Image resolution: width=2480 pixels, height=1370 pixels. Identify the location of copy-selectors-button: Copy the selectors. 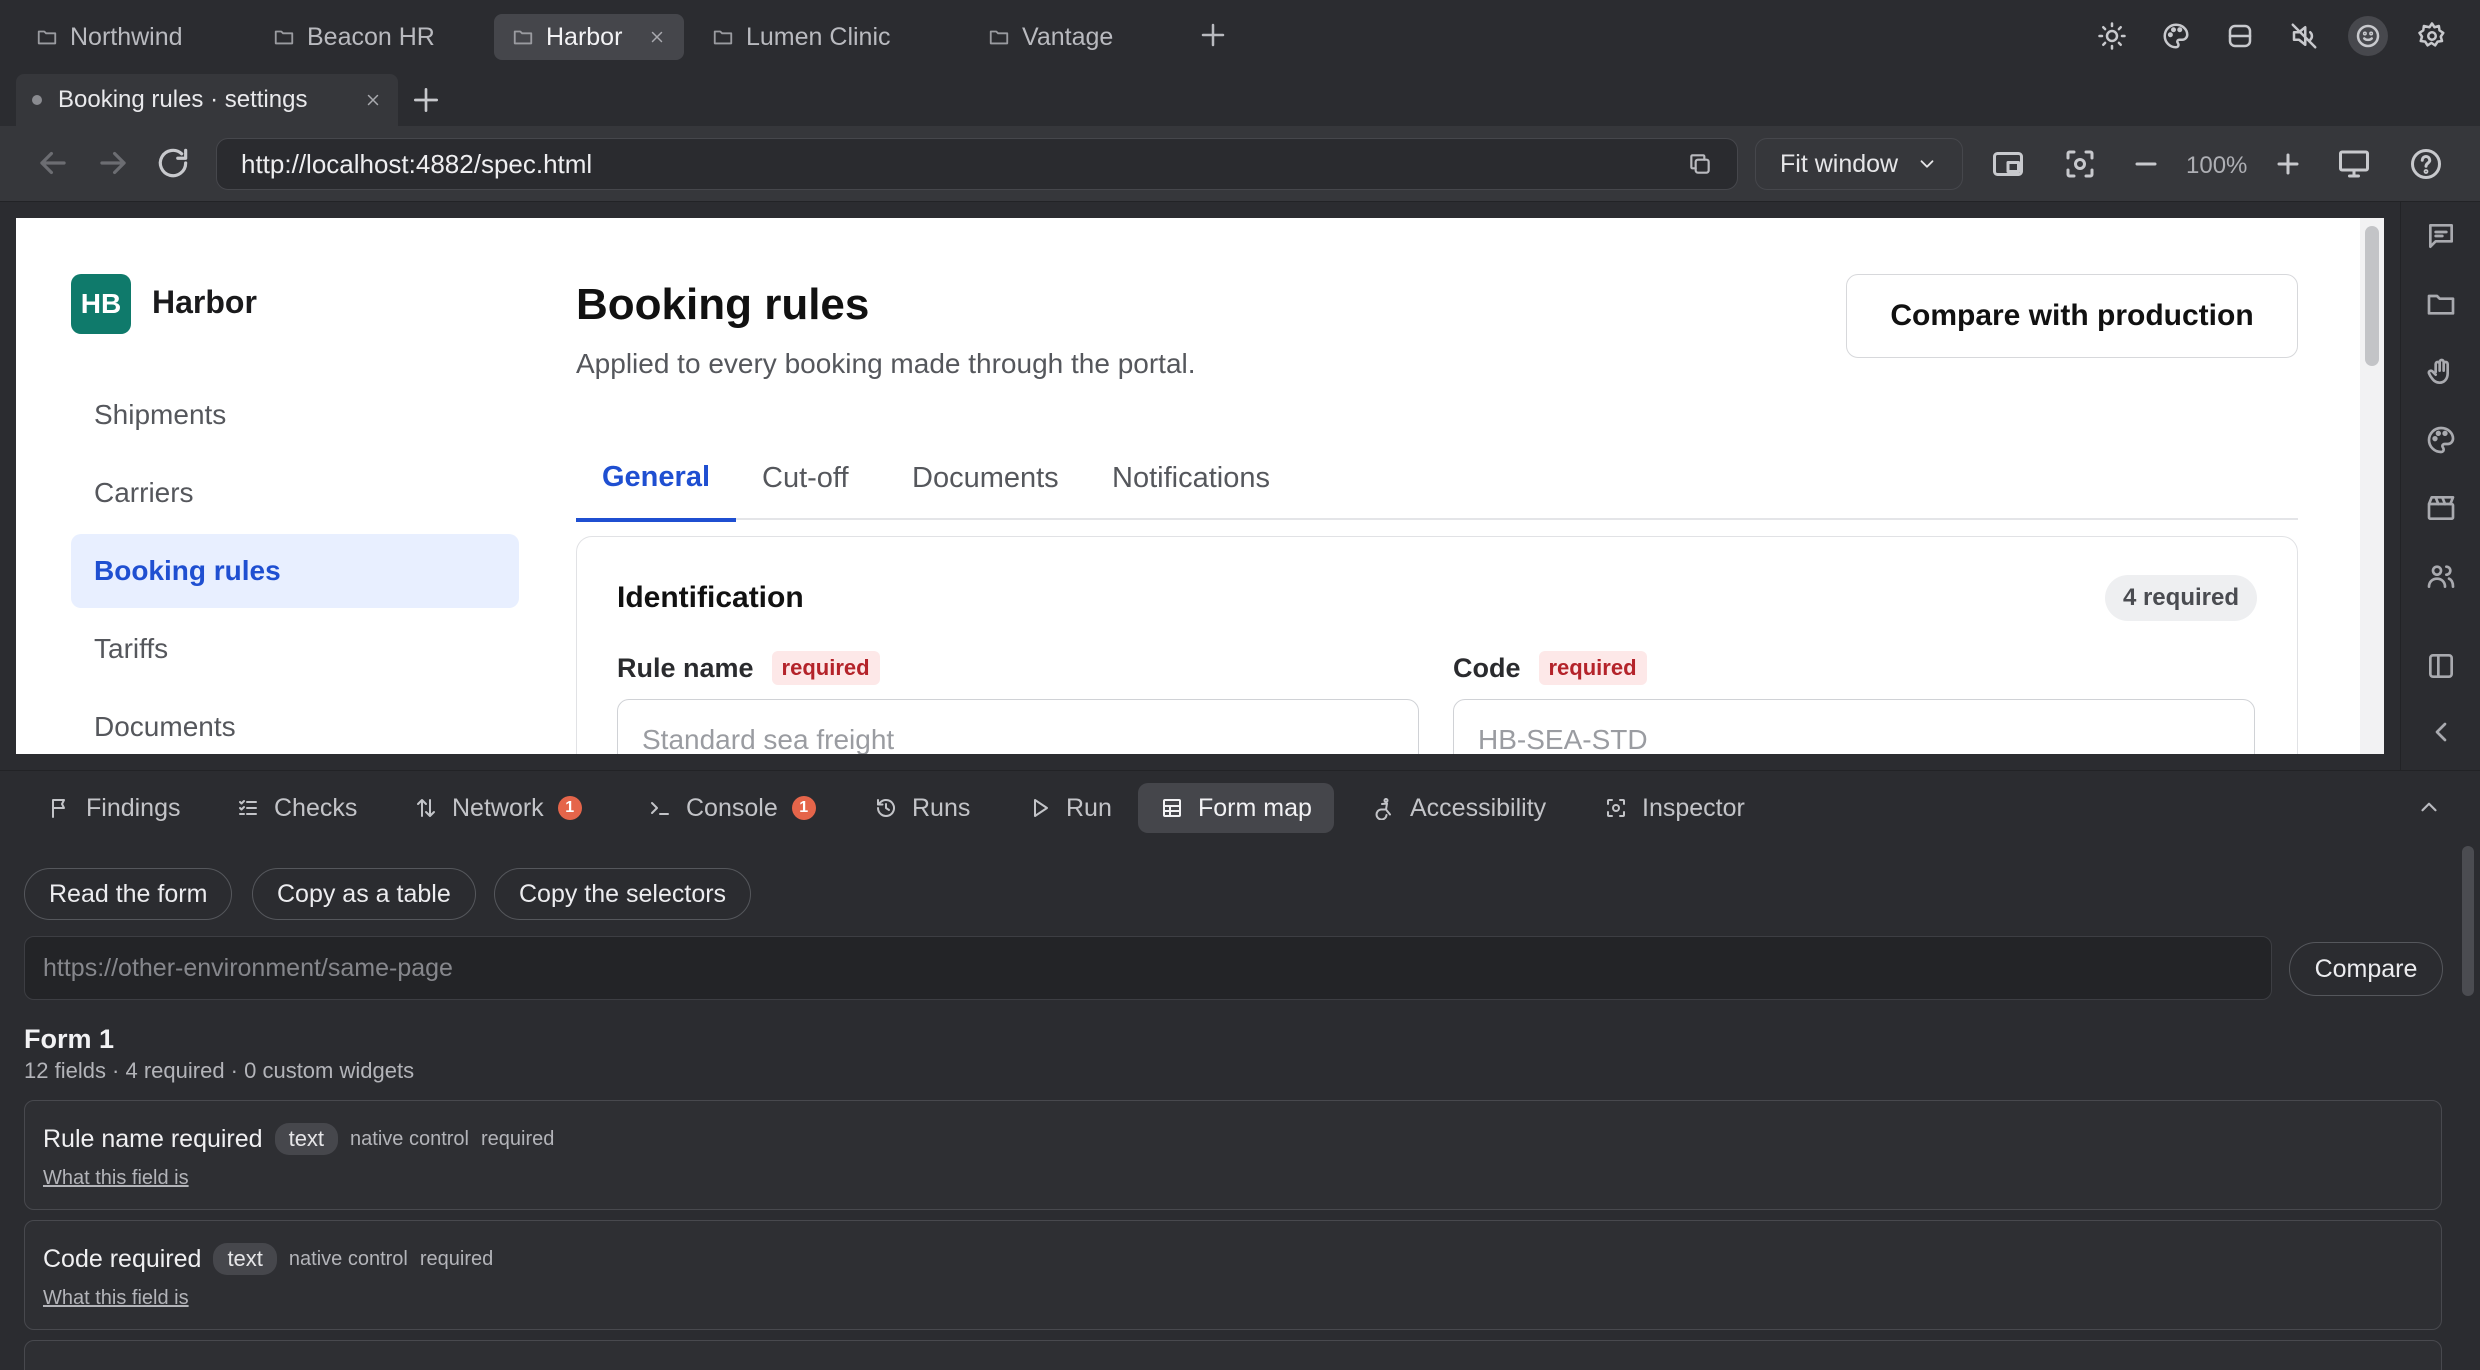
(623, 894).